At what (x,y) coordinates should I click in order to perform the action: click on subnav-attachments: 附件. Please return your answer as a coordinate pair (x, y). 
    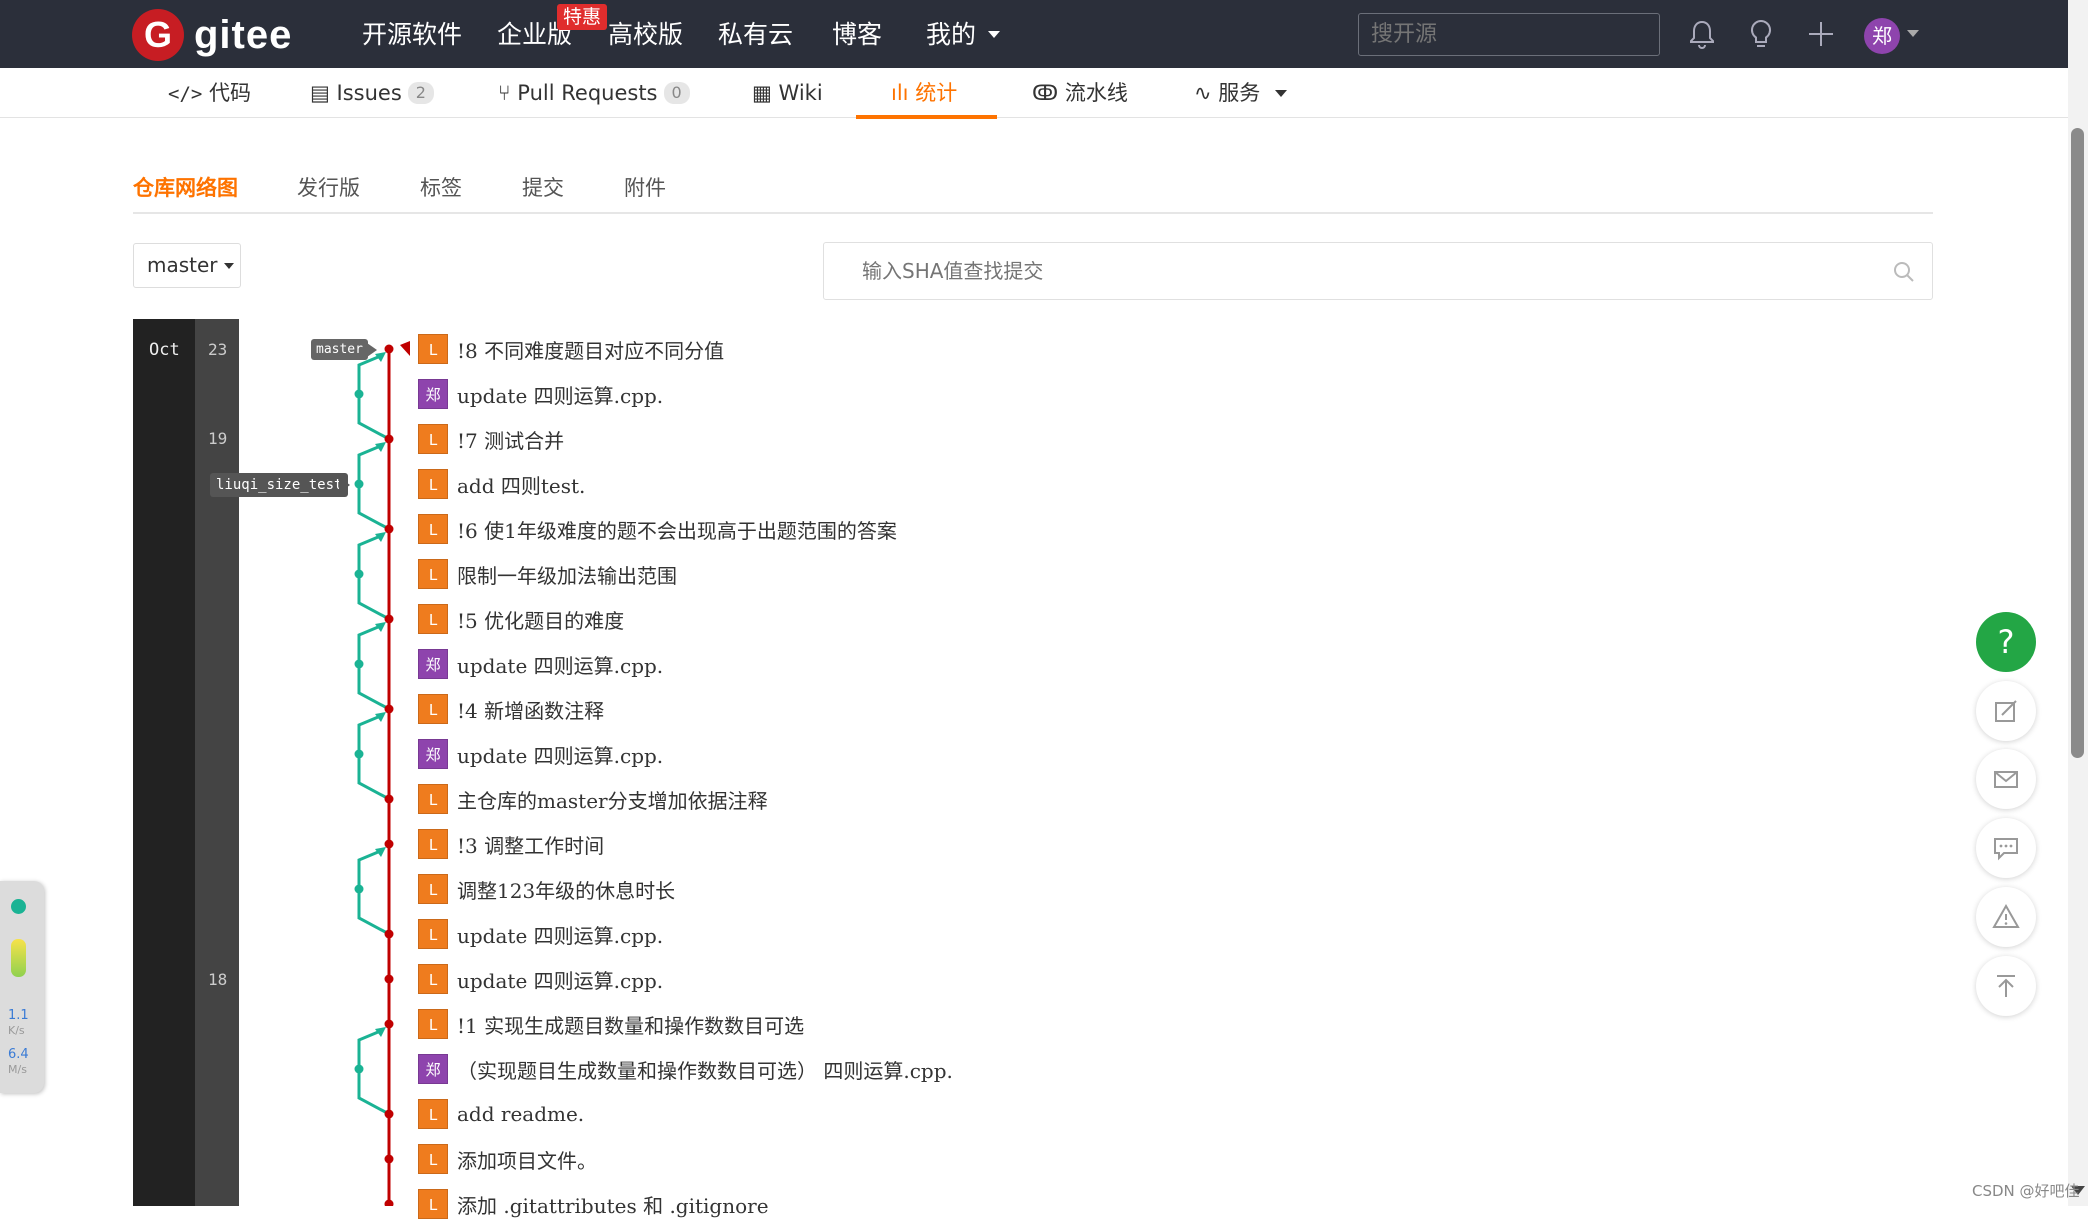
    Looking at the image, I should click on (645, 187).